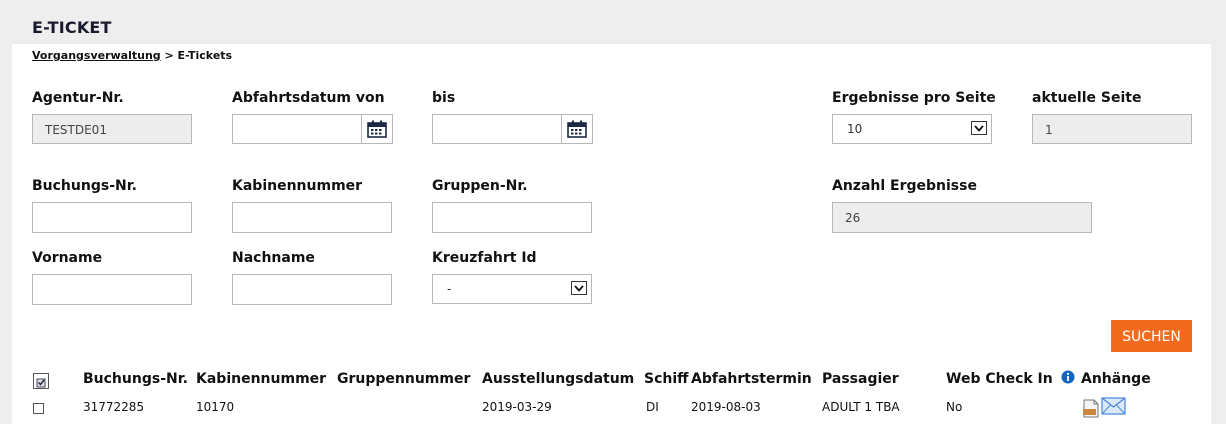 This screenshot has width=1226, height=424. Describe the element at coordinates (855, 129) in the screenshot. I see `ergebnisse-pro-seite-value: 10` at that location.